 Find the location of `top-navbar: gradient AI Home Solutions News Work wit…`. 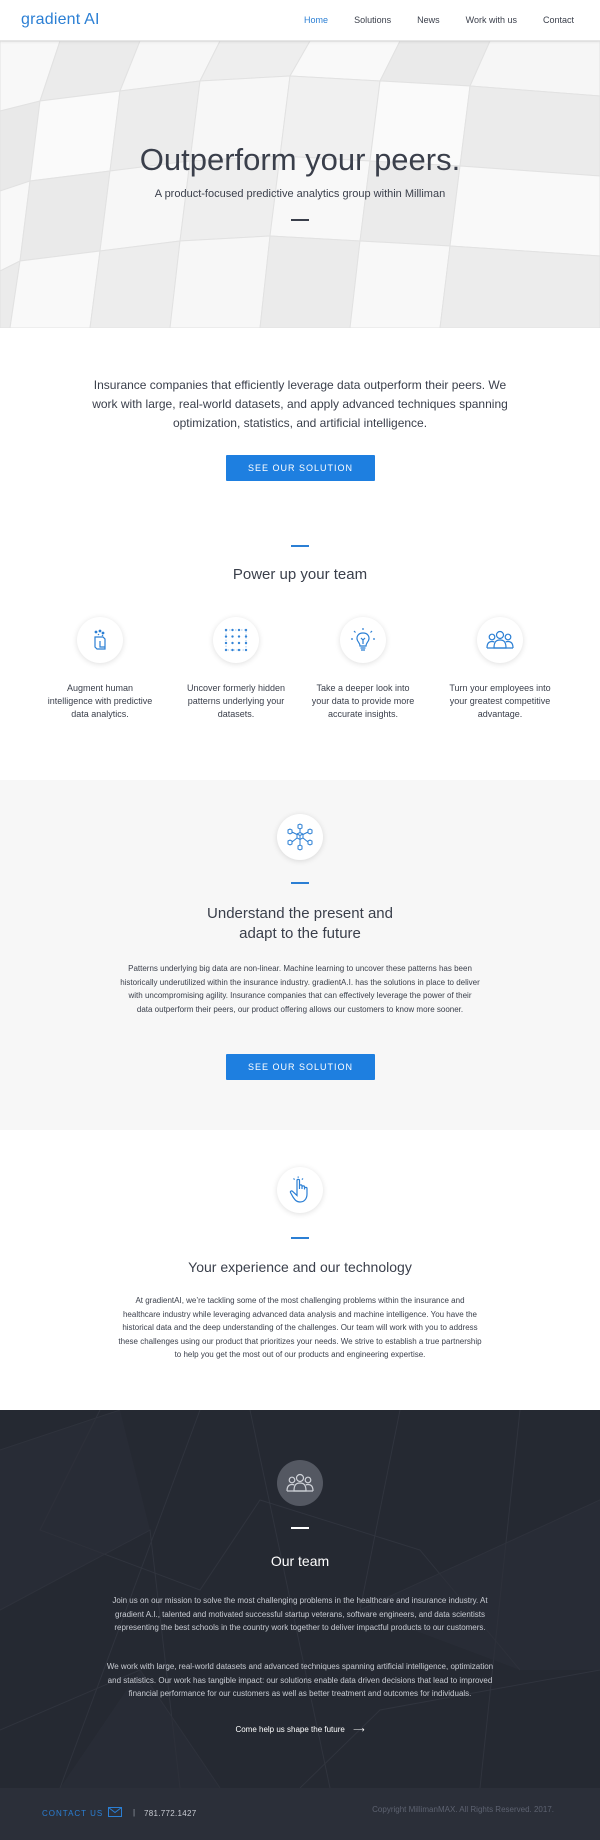

top-navbar: gradient AI Home Solutions News Work wit… is located at coordinates (300, 20).